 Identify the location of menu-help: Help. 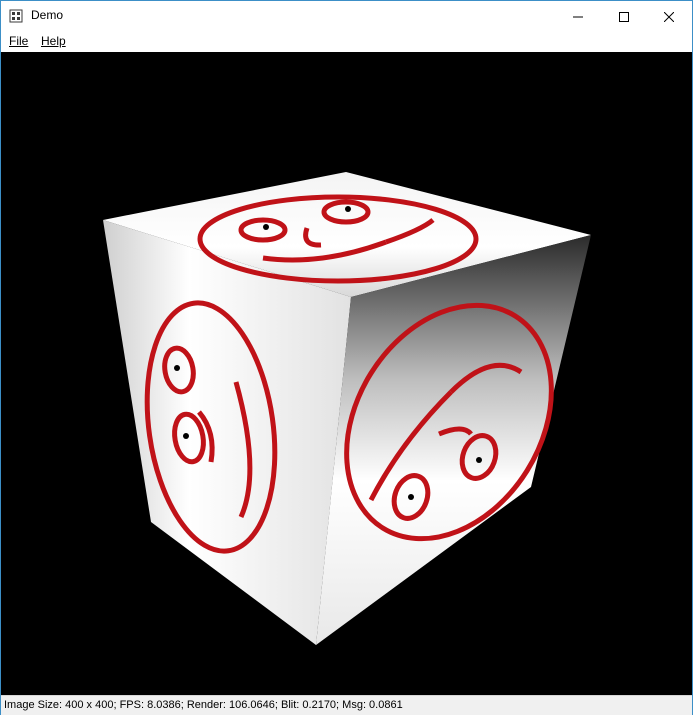
(53, 41).